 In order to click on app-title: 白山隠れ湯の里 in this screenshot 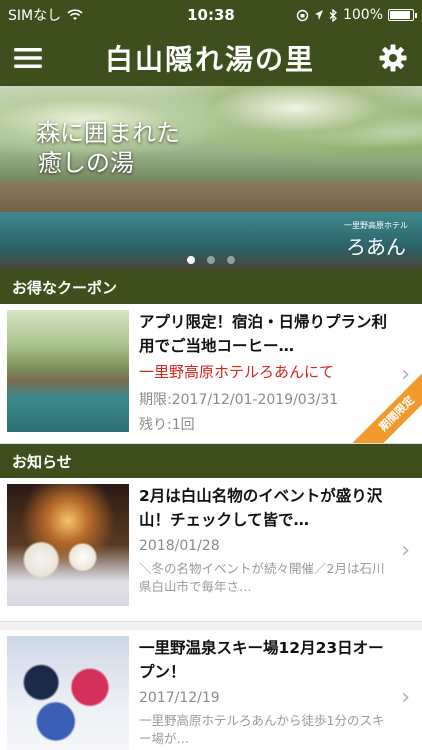, I will do `click(209, 59)`.